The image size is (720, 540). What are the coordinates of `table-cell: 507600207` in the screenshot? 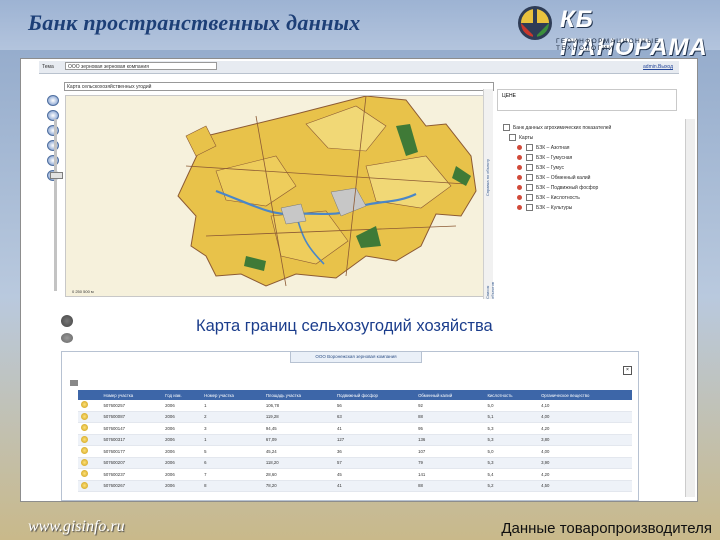 It's located at (131, 463).